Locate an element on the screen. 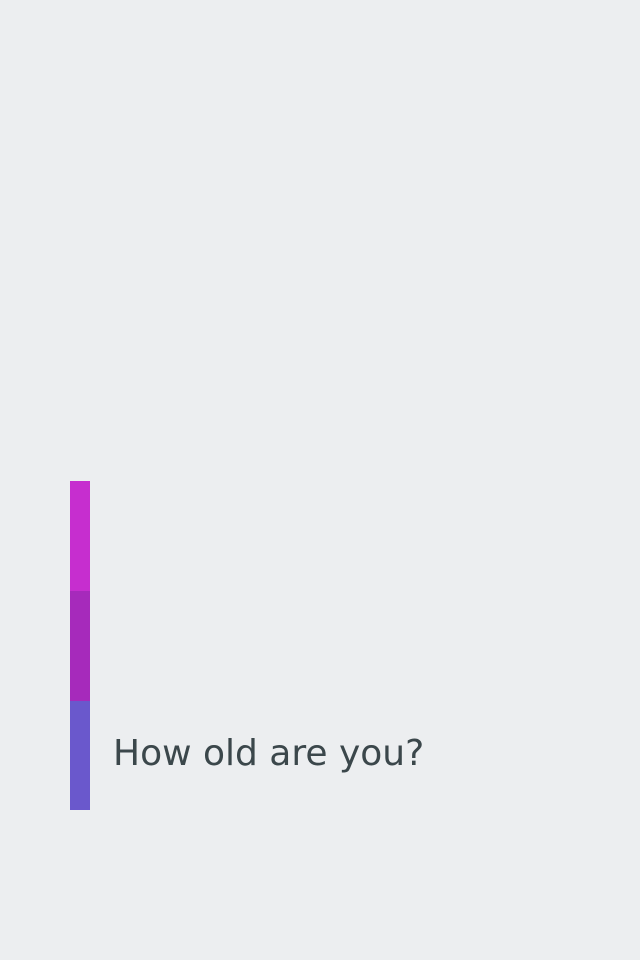 This screenshot has width=640, height=960. accent-segment-top is located at coordinates (80, 536).